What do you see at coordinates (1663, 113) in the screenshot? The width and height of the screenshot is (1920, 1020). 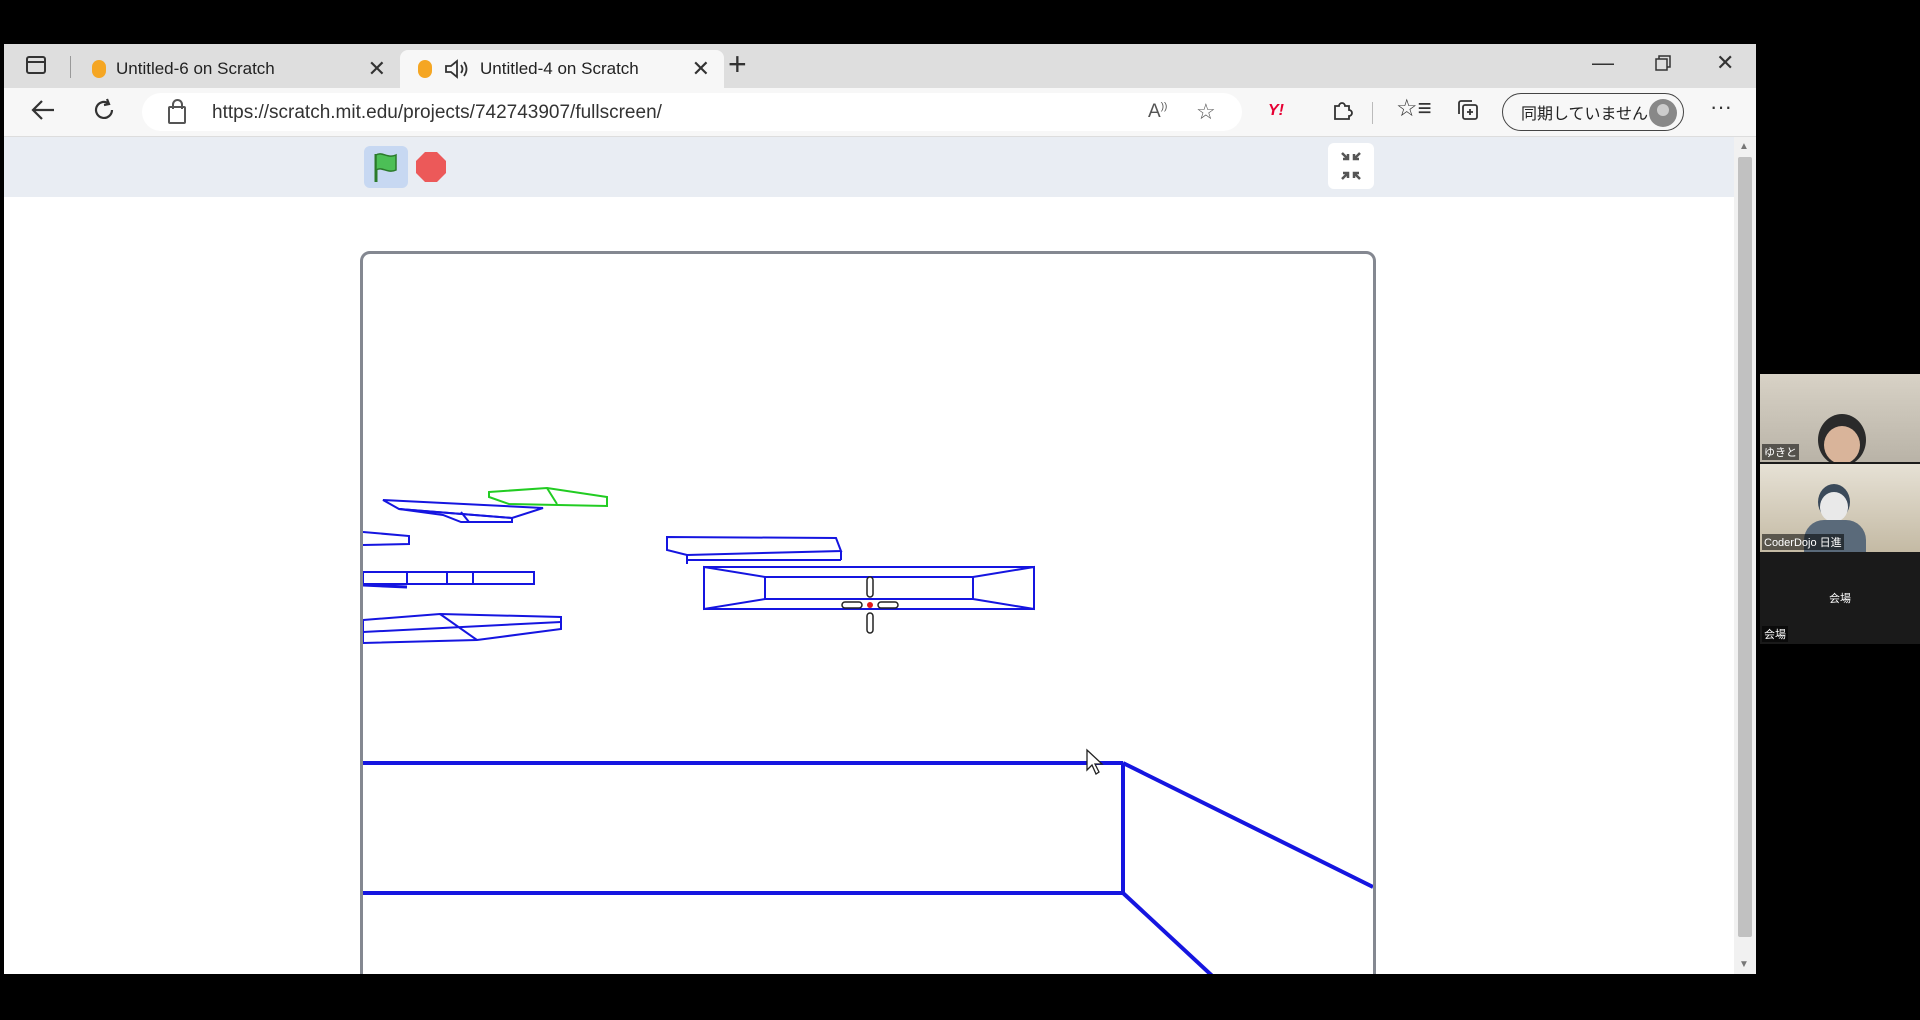 I see `avatar` at bounding box center [1663, 113].